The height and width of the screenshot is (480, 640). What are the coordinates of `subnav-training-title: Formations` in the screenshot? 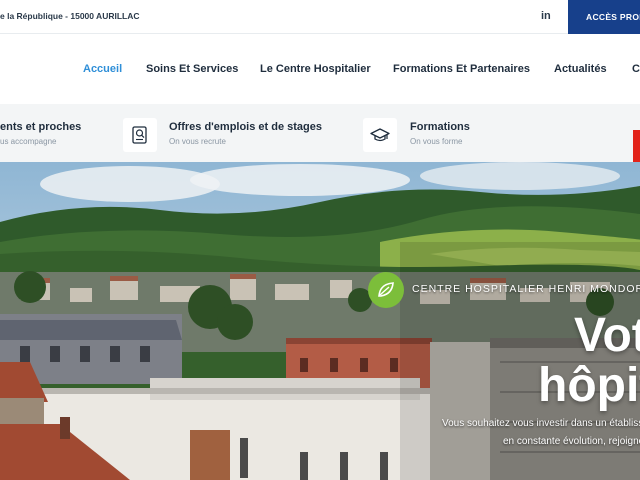 It's located at (440, 127).